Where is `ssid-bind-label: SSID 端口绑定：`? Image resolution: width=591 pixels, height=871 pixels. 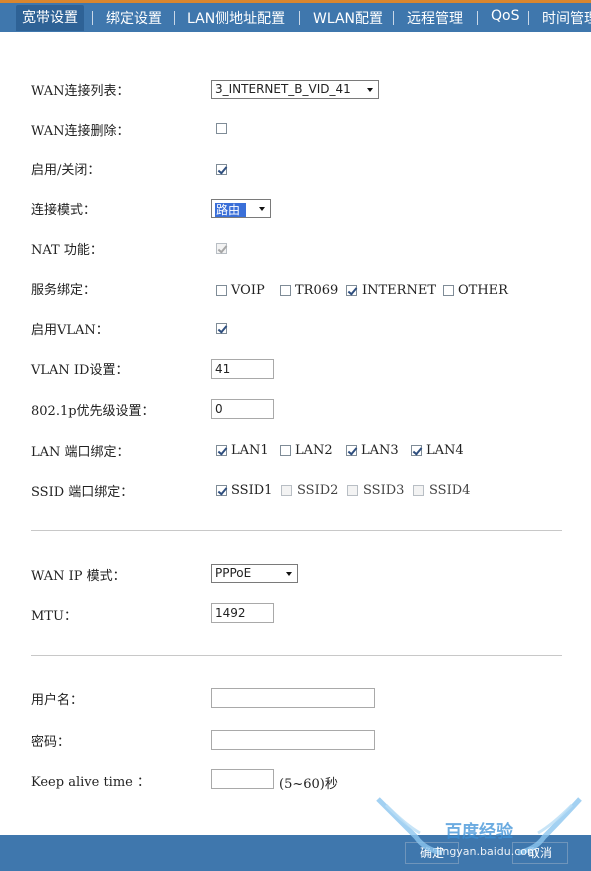 ssid-bind-label: SSID 端口绑定： is located at coordinates (82, 492).